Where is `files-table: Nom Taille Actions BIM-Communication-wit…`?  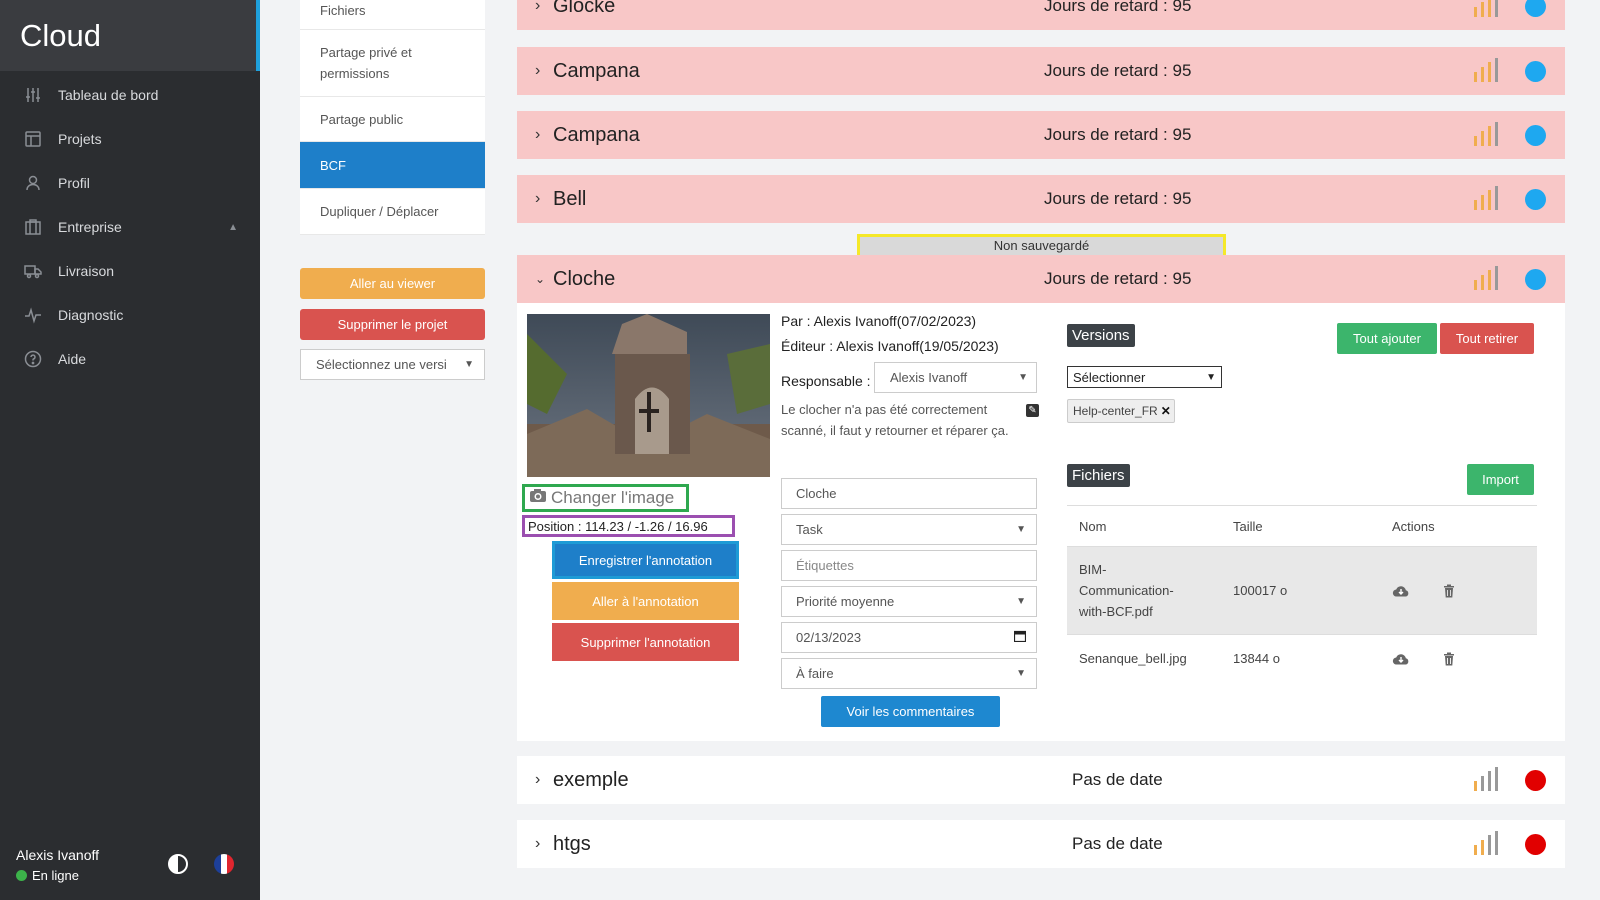 files-table: Nom Taille Actions BIM-Communication-wit… is located at coordinates (1302, 593).